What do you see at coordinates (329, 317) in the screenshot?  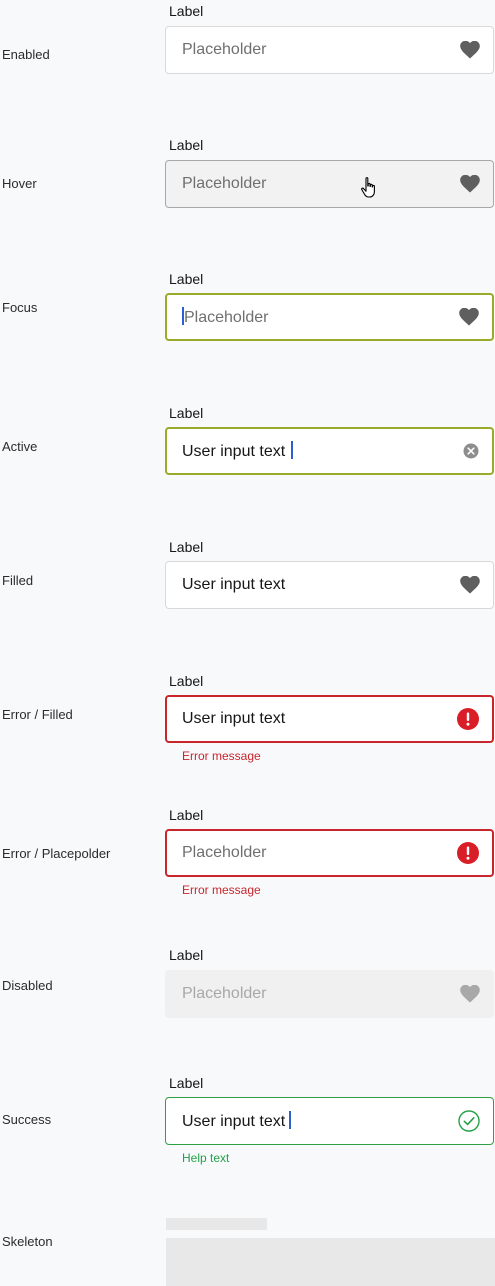 I see `text-input-focus: Placeholder` at bounding box center [329, 317].